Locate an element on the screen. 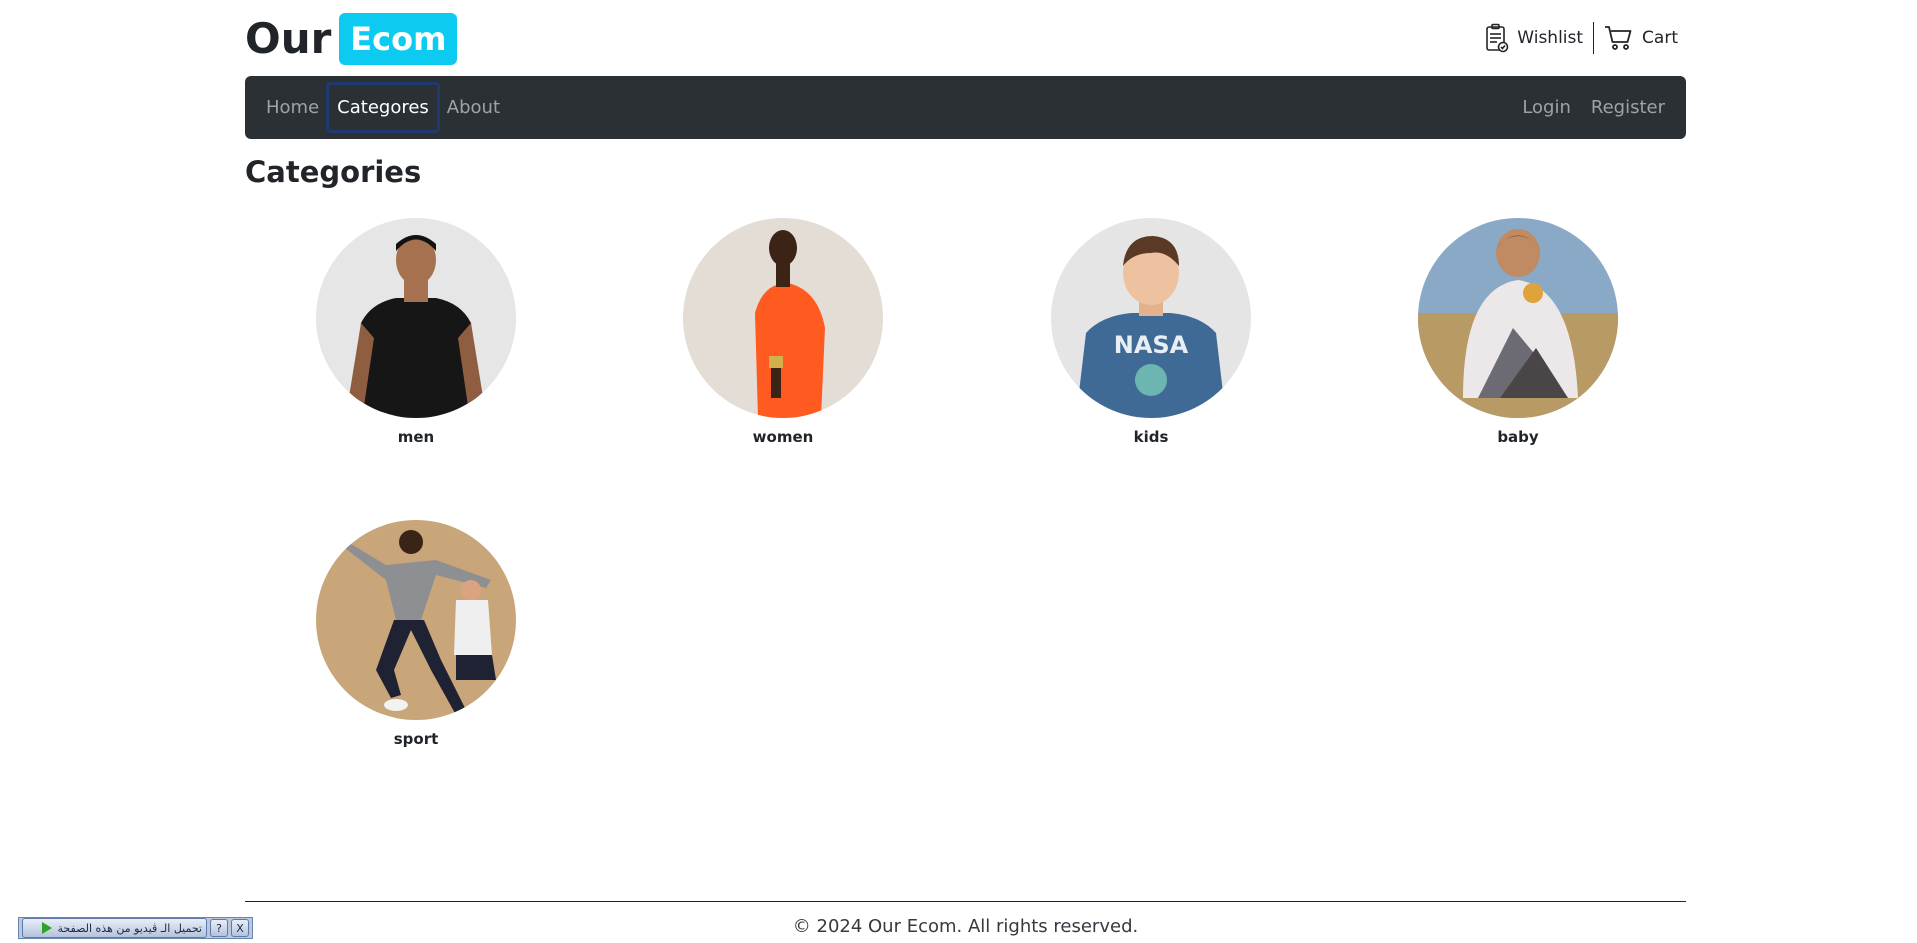 This screenshot has height=943, width=1917. footer-copyright: © 2024 Our Ecom. All rights reserved. is located at coordinates (965, 926).